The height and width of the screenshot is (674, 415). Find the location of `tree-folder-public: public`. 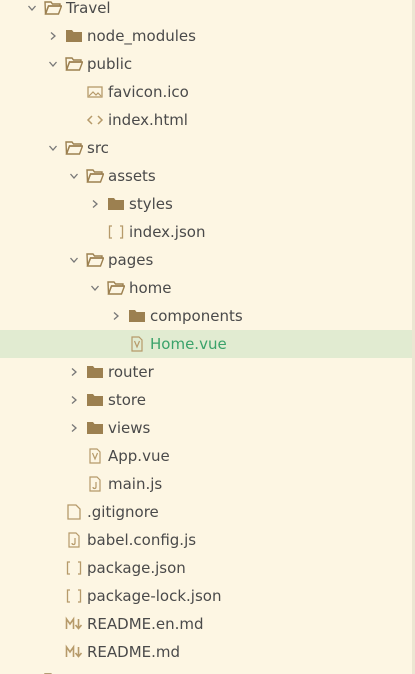

tree-folder-public: public is located at coordinates (206, 64).